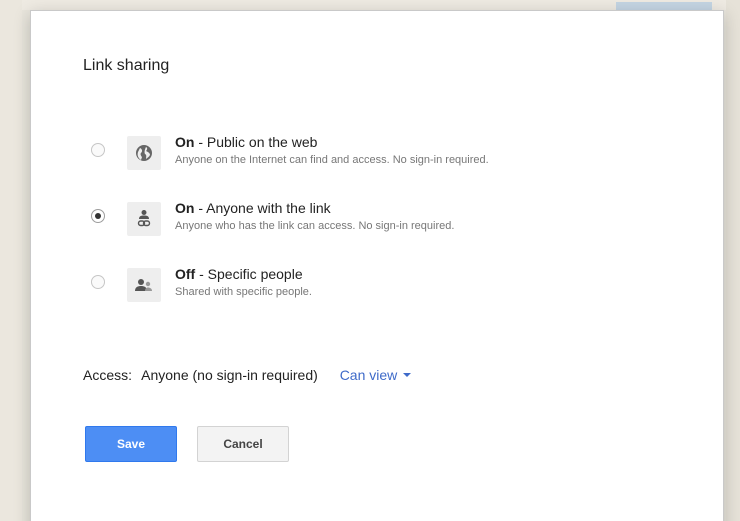 This screenshot has width=740, height=521. What do you see at coordinates (664, 6) in the screenshot?
I see `map-water` at bounding box center [664, 6].